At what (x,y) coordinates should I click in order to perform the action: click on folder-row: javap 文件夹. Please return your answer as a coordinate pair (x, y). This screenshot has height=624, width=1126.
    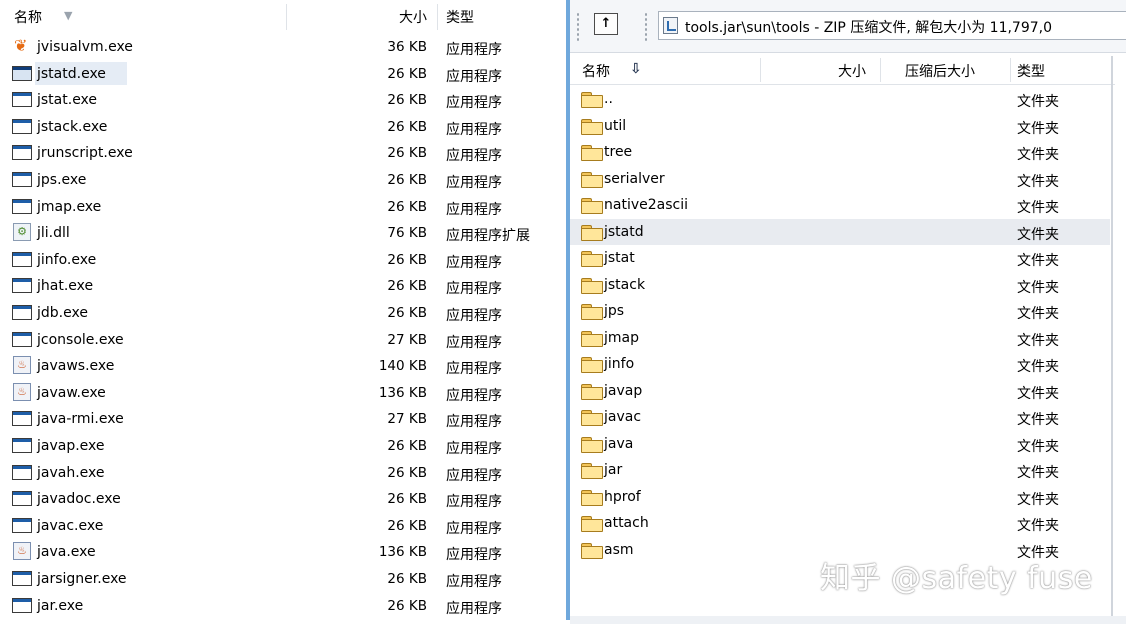
    Looking at the image, I should click on (840, 391).